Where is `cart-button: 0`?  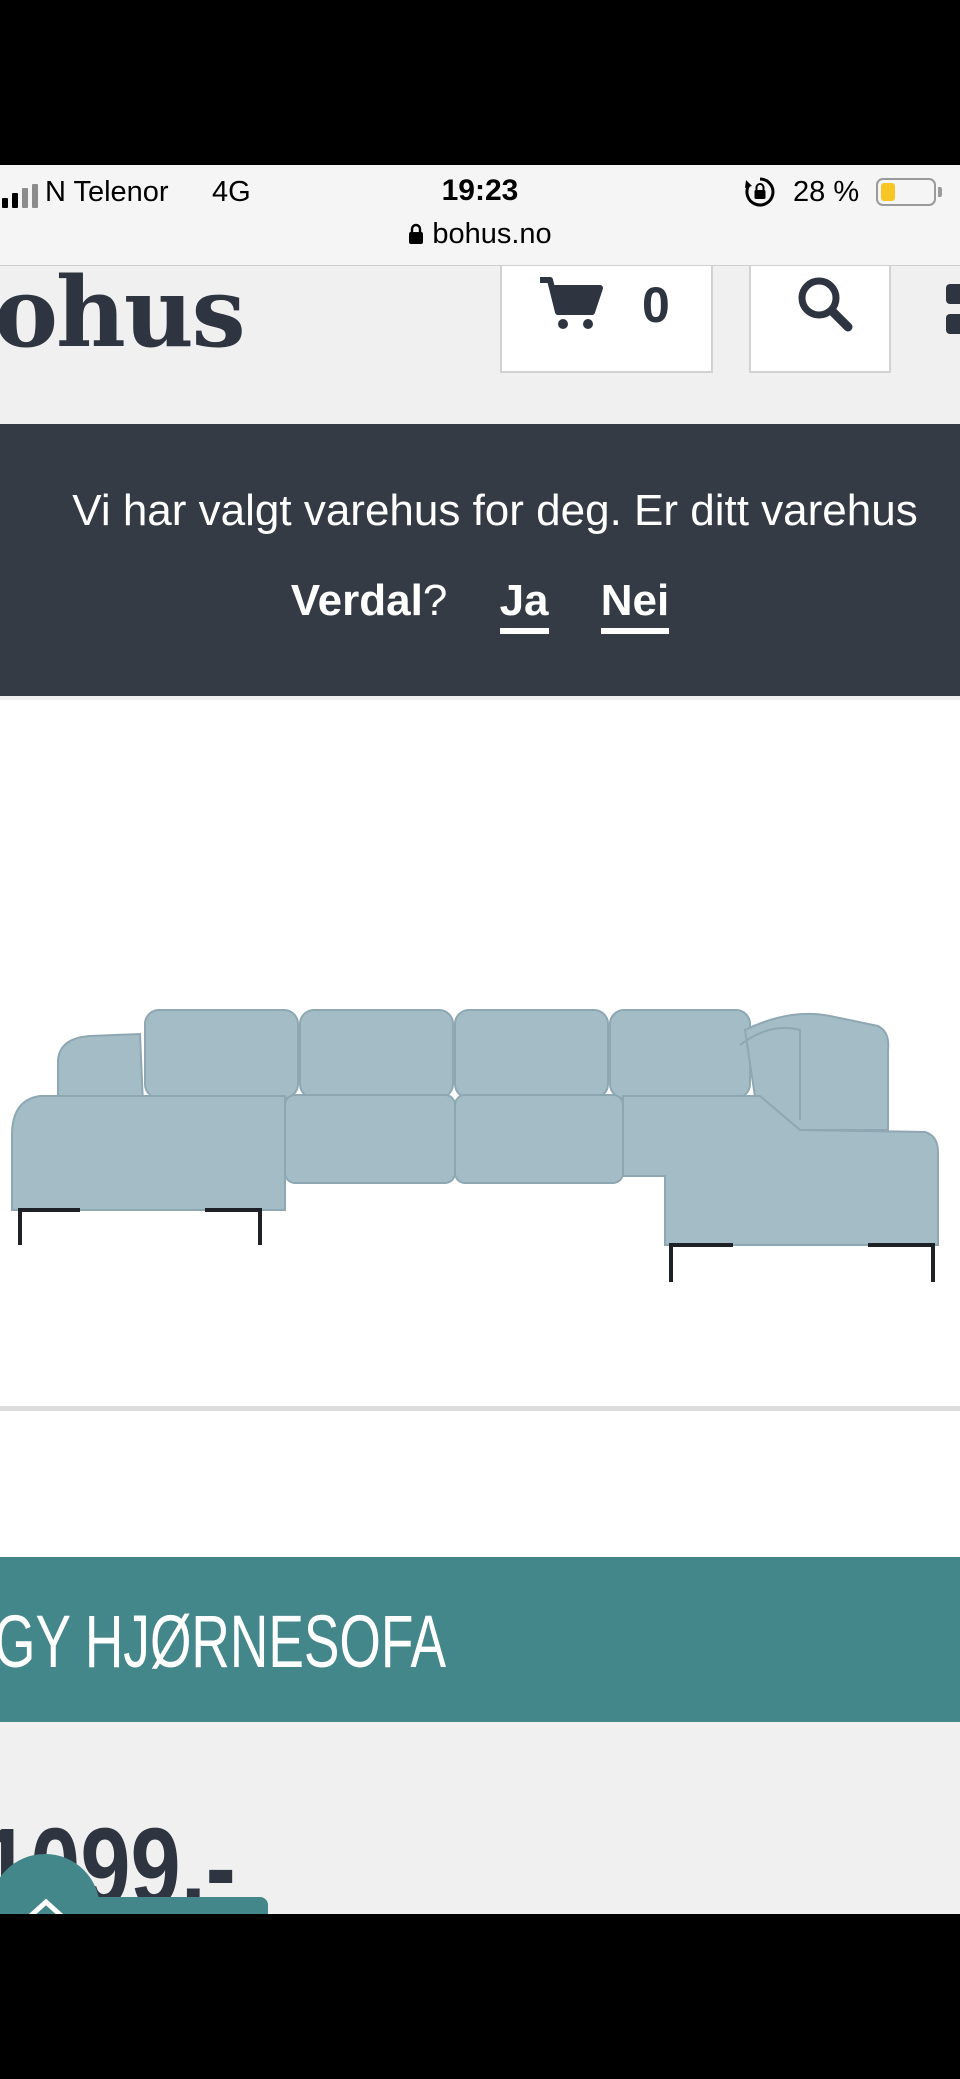 cart-button: 0 is located at coordinates (606, 319).